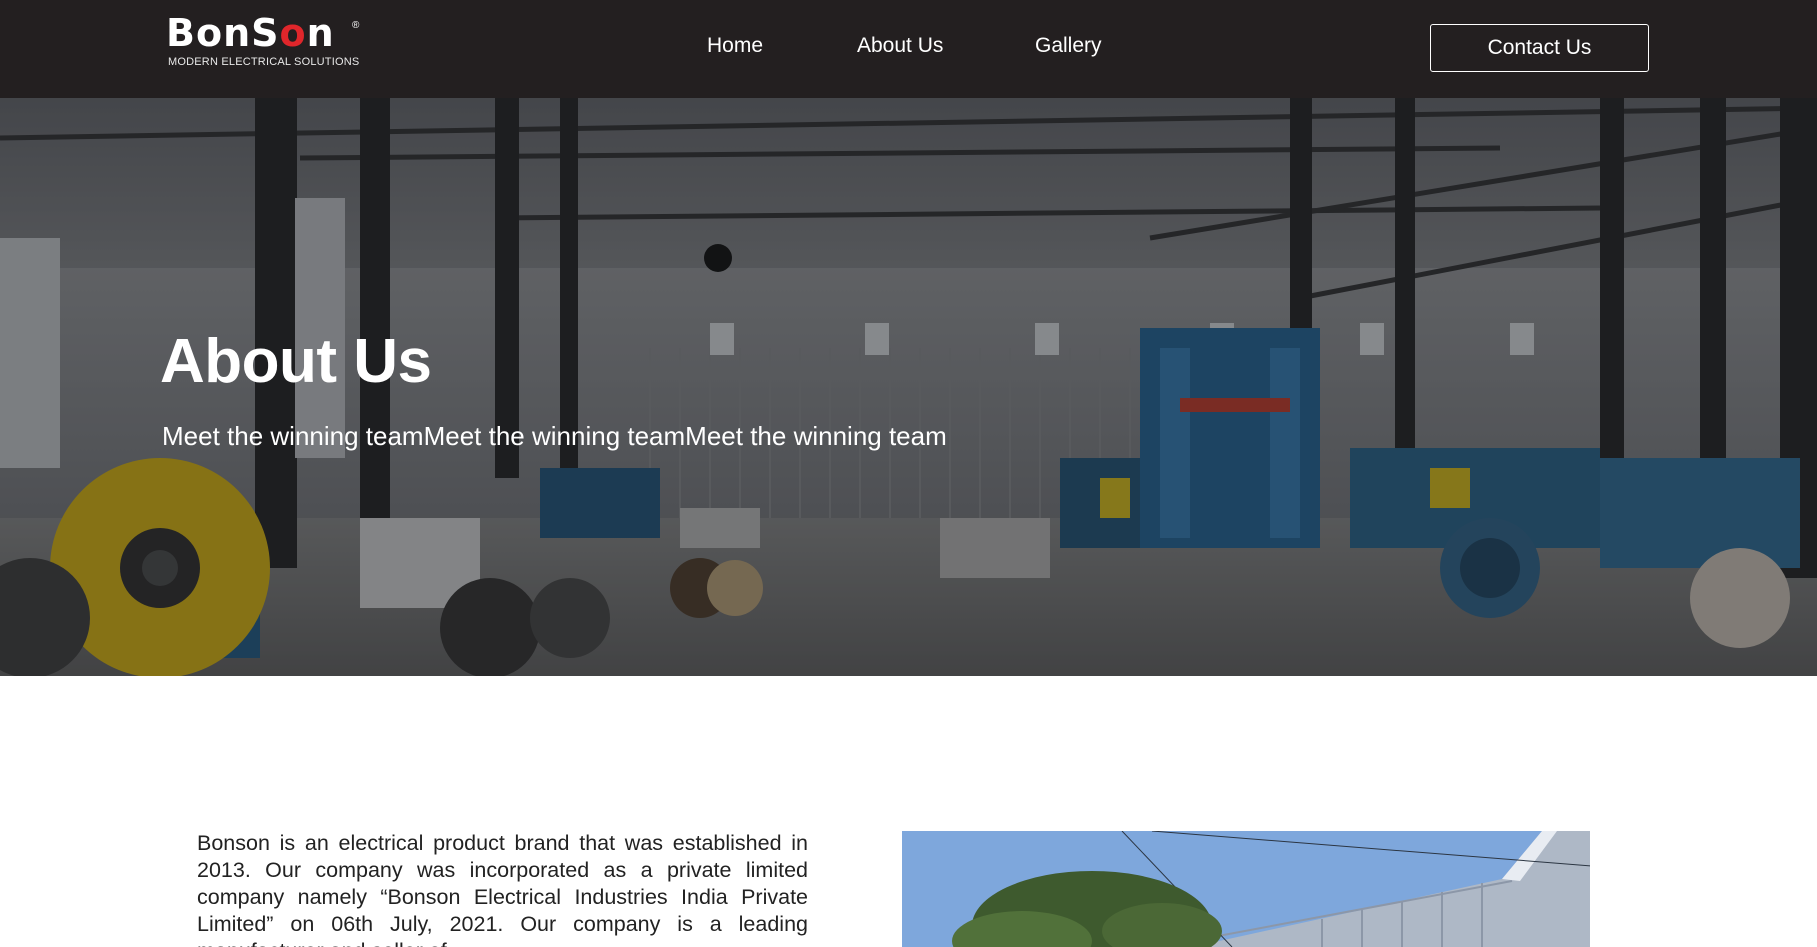  I want to click on bonson-logo: BonSon ® MODERN ELECTRICAL SOLUTIONS, so click(266, 42).